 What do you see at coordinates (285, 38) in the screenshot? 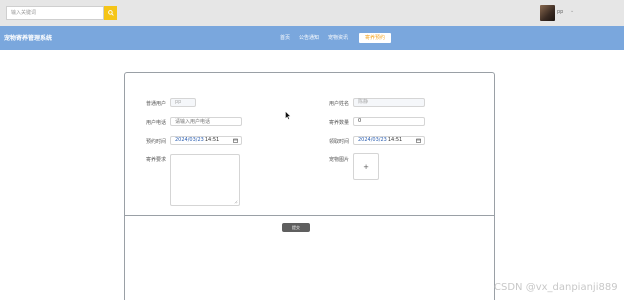
I see `nav-item-home: 首页` at bounding box center [285, 38].